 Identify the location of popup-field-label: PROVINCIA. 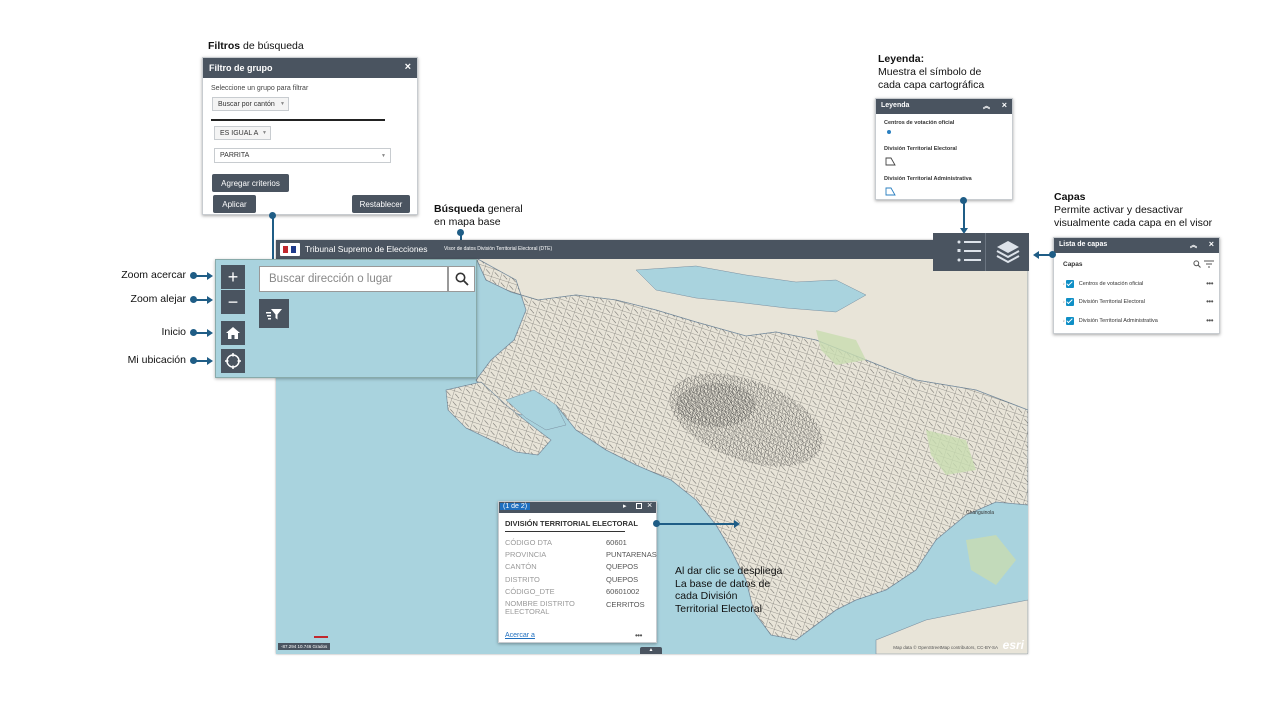
(526, 554).